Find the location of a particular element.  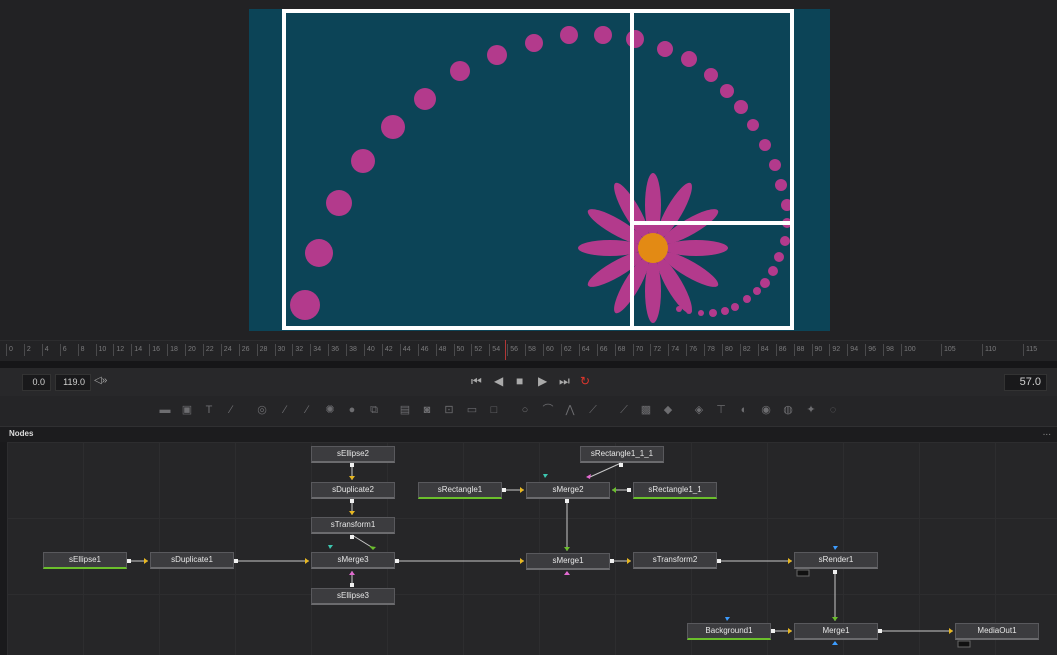

ruler-tick: 42 is located at coordinates (387, 350).